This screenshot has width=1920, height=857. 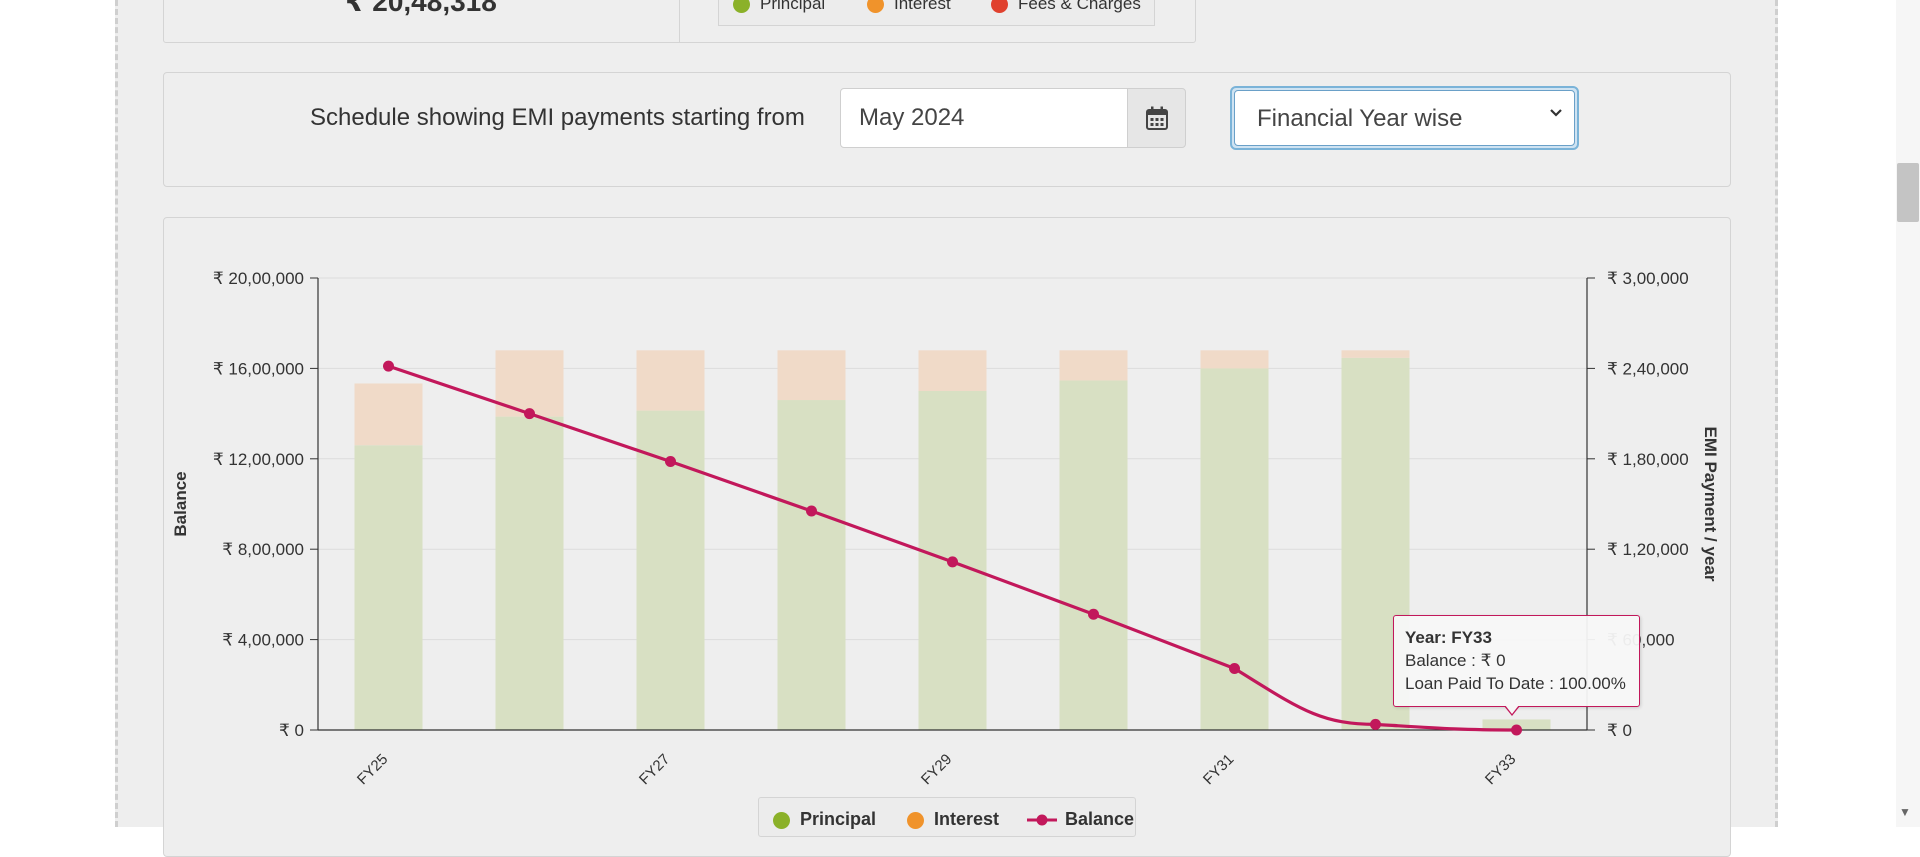 I want to click on legend-label: Interest, so click(x=967, y=819).